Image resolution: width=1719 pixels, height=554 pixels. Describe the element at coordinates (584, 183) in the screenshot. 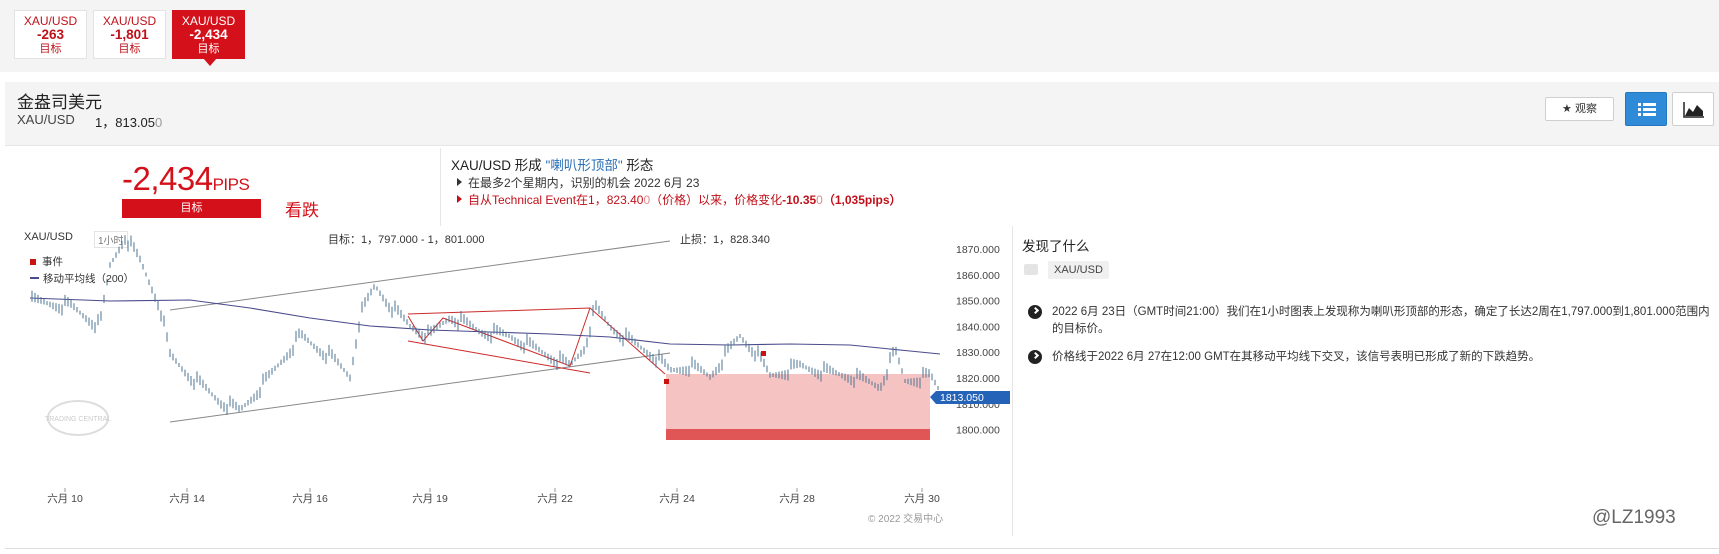

I see `pattern-line-1-text: 在最多2个星期内，识别的机会 2022 6月 23` at that location.